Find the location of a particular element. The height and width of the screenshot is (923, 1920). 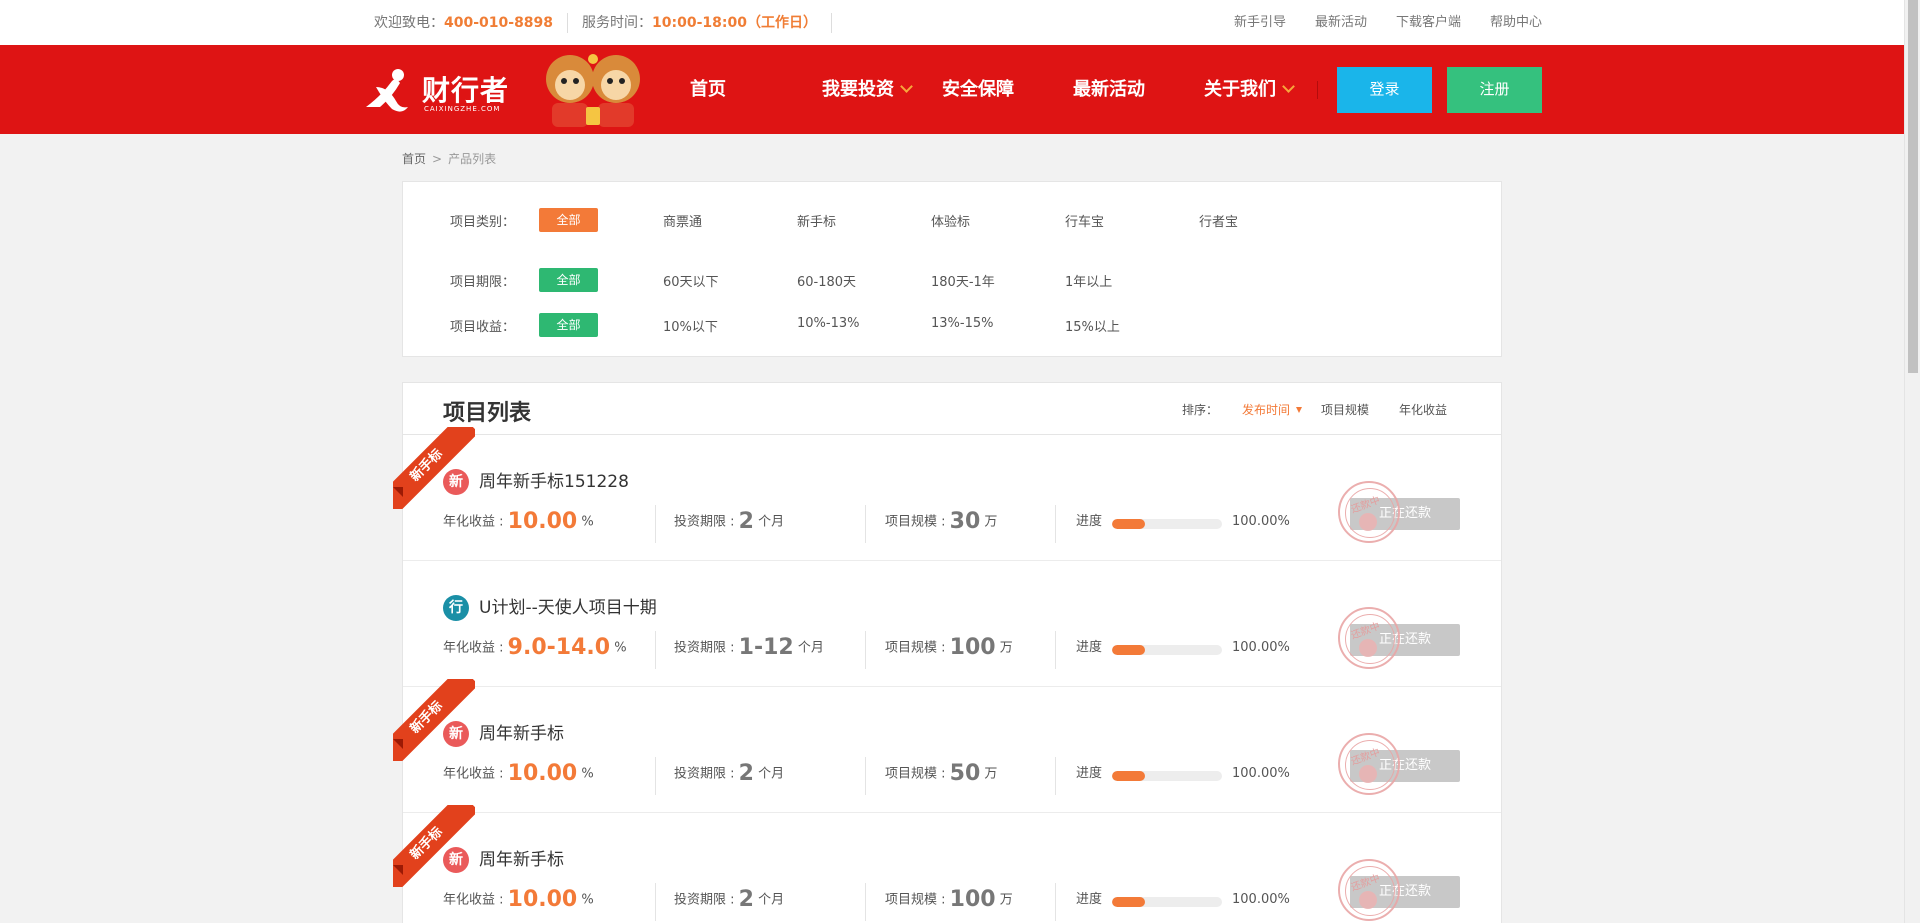

filter-yield-all: 全部 is located at coordinates (568, 325).